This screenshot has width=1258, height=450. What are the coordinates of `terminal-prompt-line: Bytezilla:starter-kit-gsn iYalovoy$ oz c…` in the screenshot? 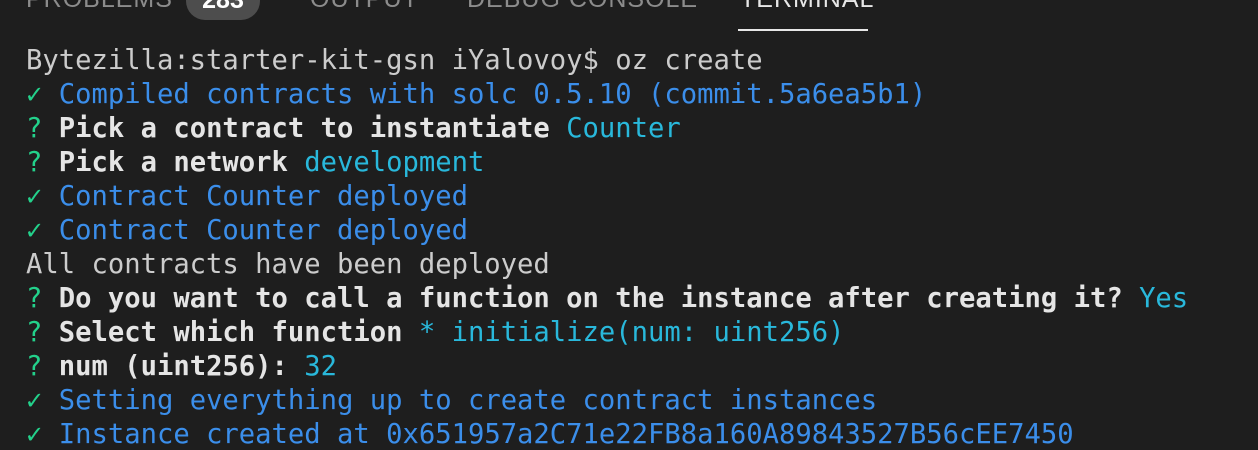 It's located at (394, 60).